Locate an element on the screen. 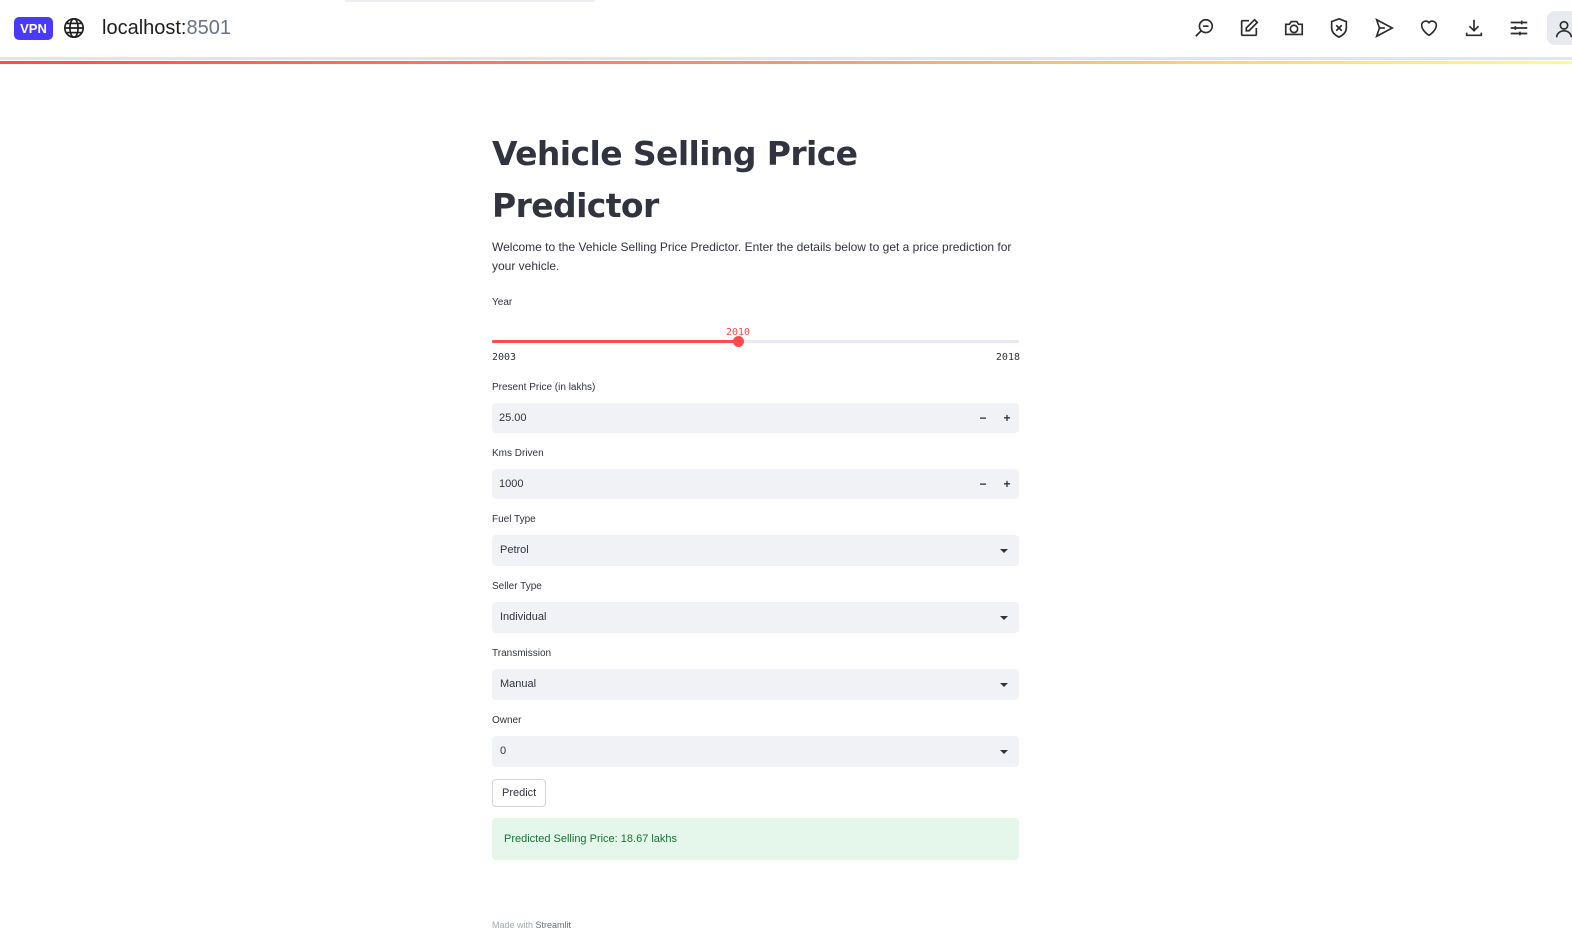 Image resolution: width=1572 pixels, height=940 pixels. sliders-icon is located at coordinates (1519, 28).